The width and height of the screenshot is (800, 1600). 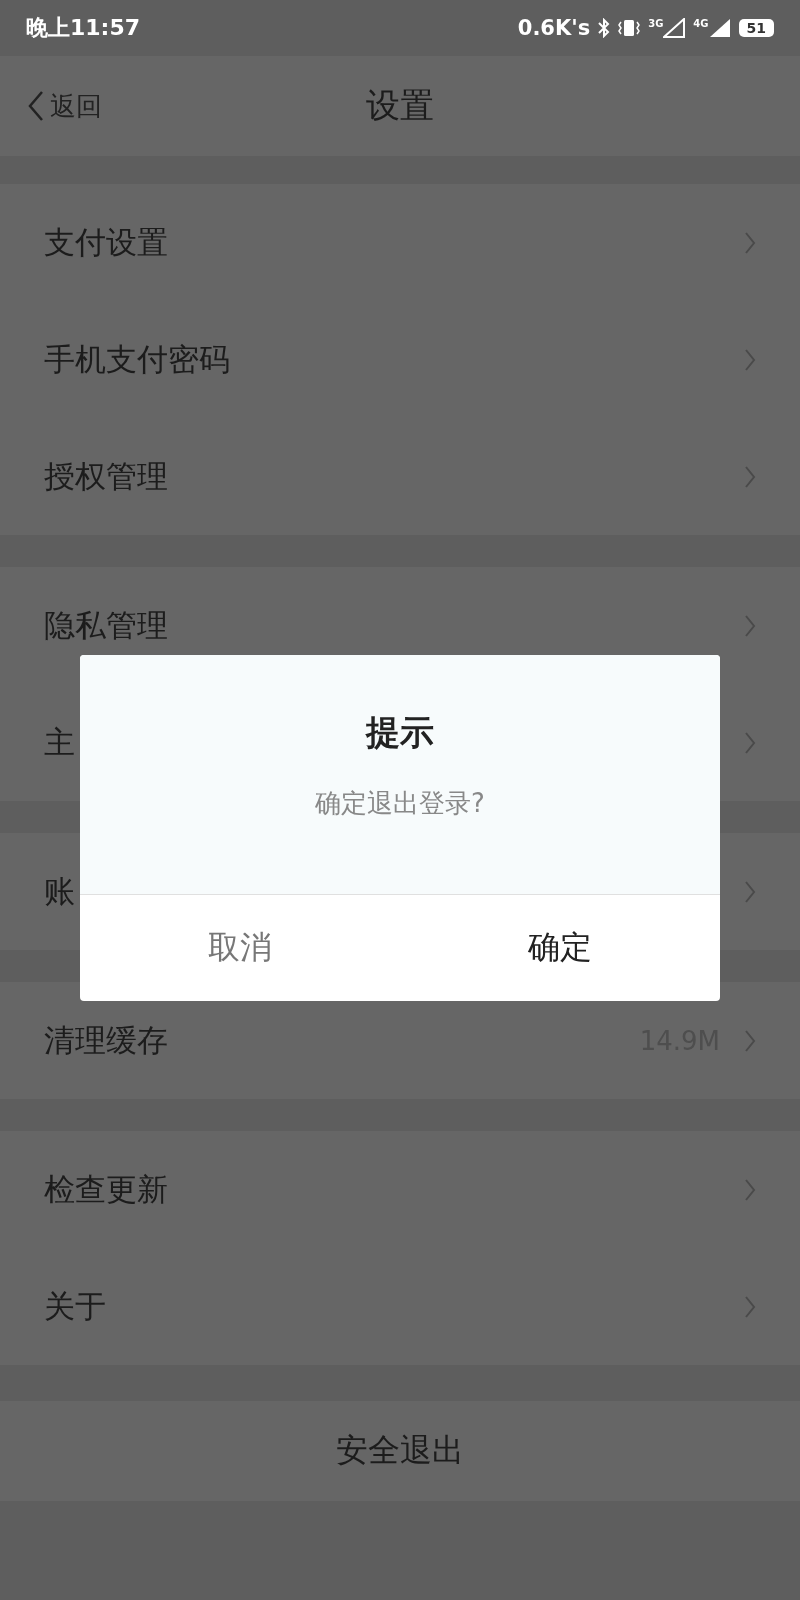 I want to click on dialog-message: 确定退出登录?, so click(x=400, y=803).